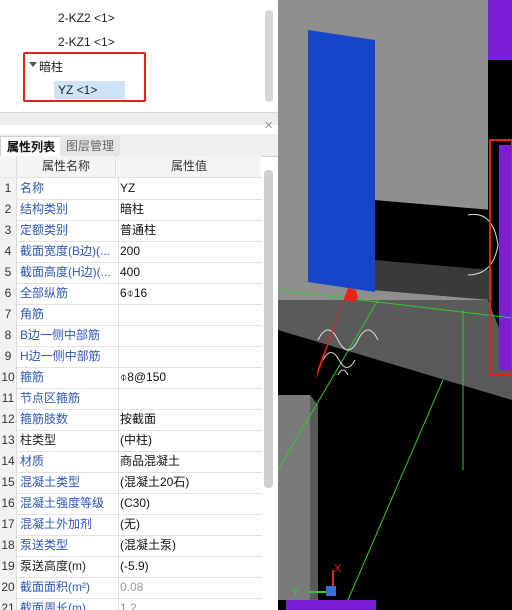  What do you see at coordinates (68, 419) in the screenshot?
I see `property-name: 箍筋肢数` at bounding box center [68, 419].